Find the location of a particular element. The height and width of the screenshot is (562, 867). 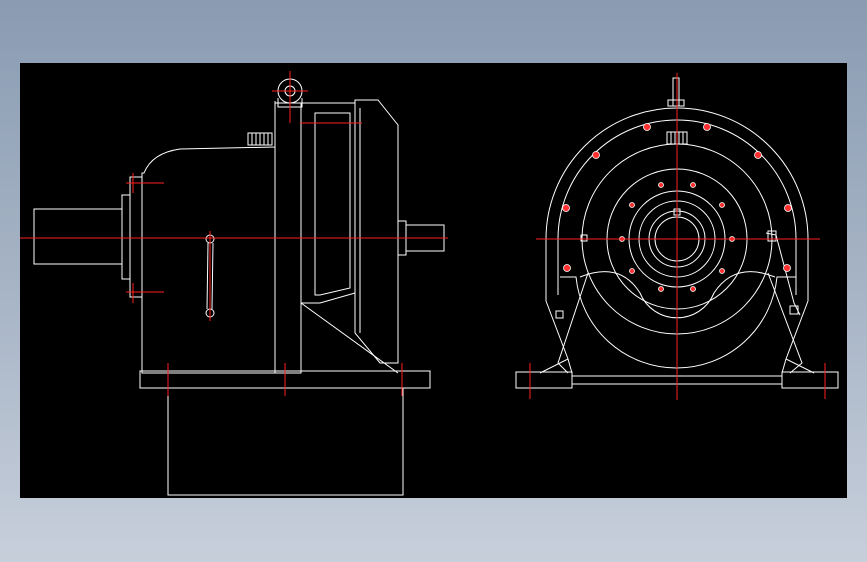

gearbox-inner is located at coordinates (332, 204).